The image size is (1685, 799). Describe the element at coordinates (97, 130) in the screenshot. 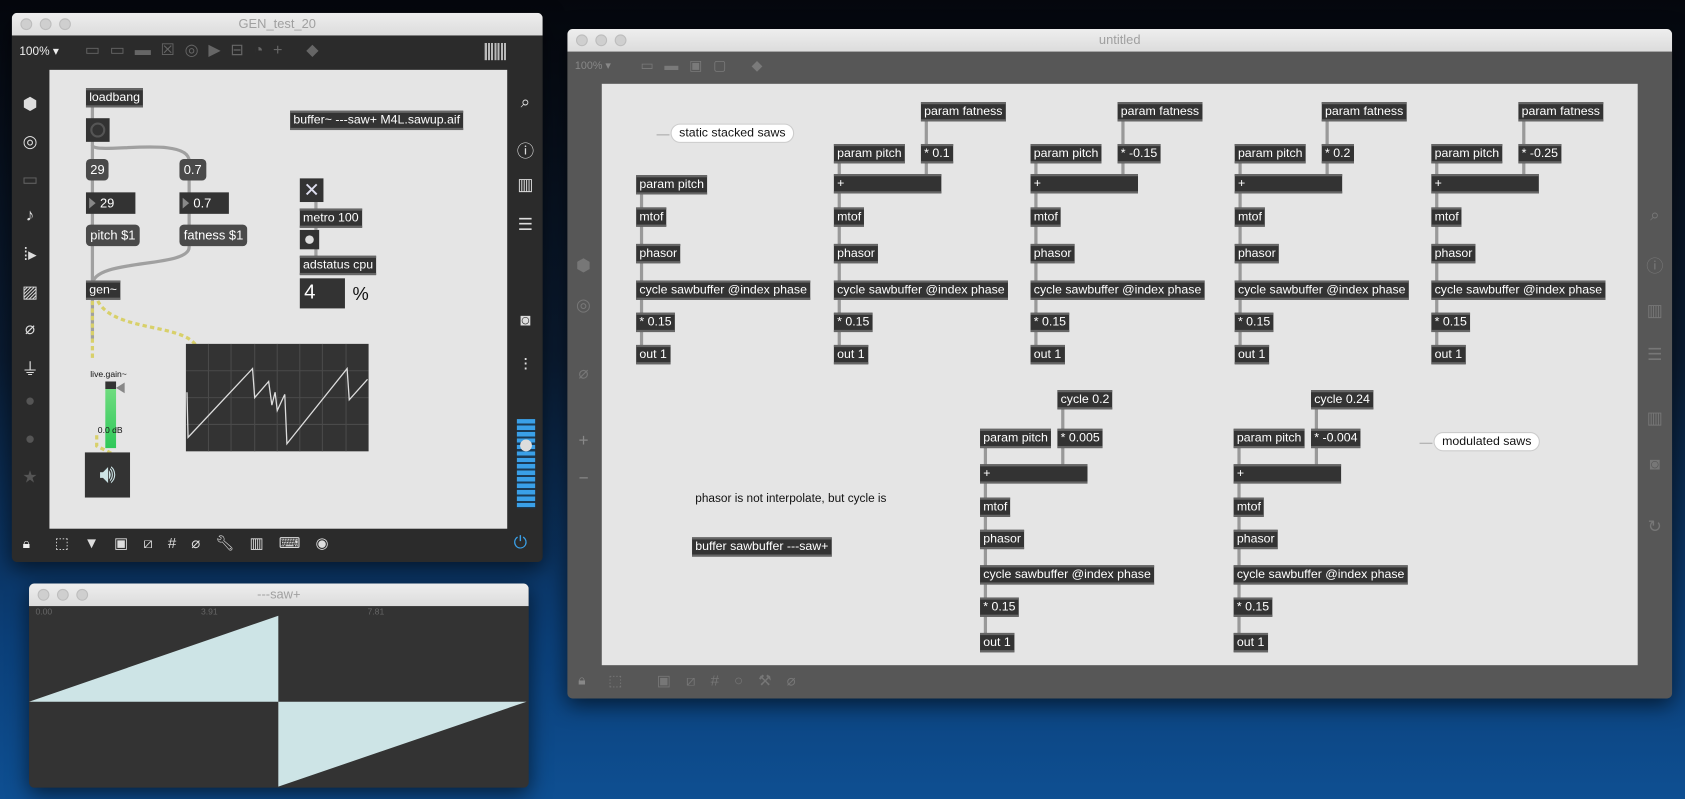

I see `bang-button` at that location.